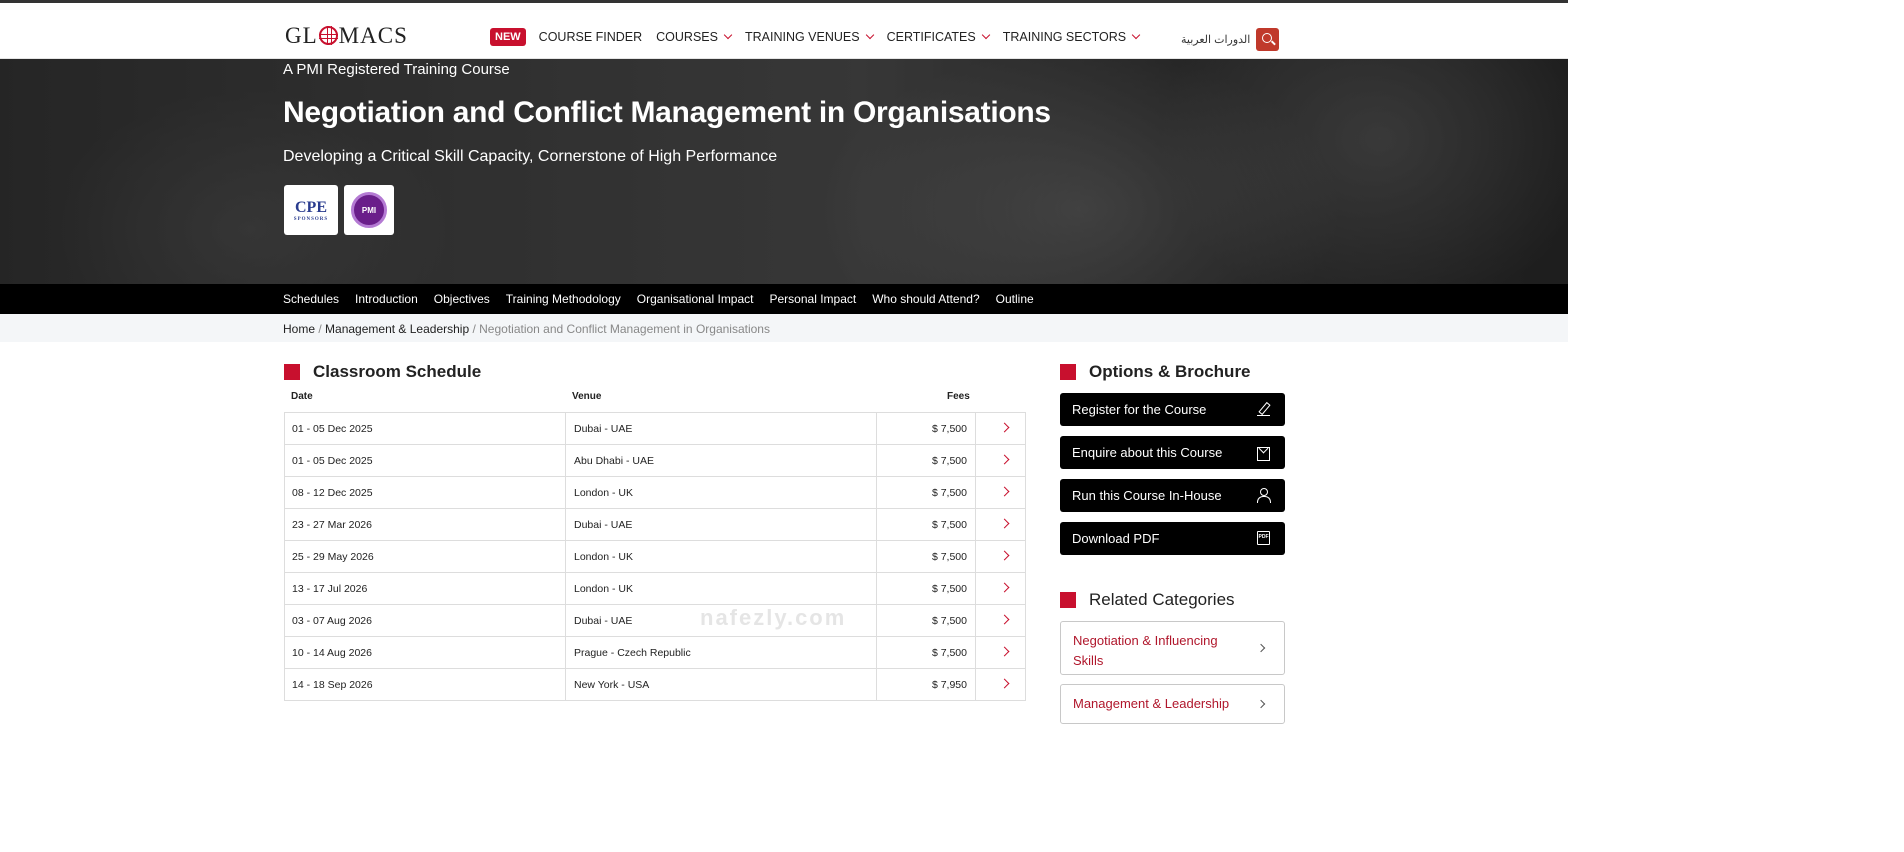 This screenshot has height=852, width=1904. Describe the element at coordinates (397, 371) in the screenshot. I see `schedule-title: Classroom Schedule` at that location.